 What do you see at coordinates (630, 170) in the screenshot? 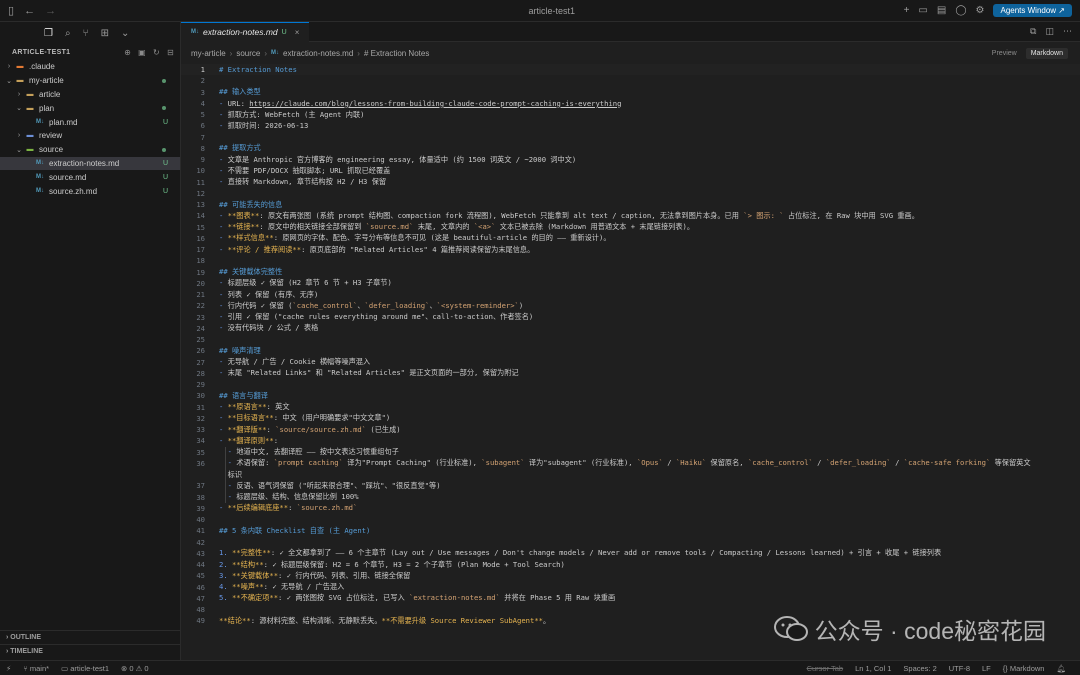
I see `code-line: 10 - 不需要 PDF/DOCX 抽取脚本; URL 抓取已经覆盖` at bounding box center [630, 170].